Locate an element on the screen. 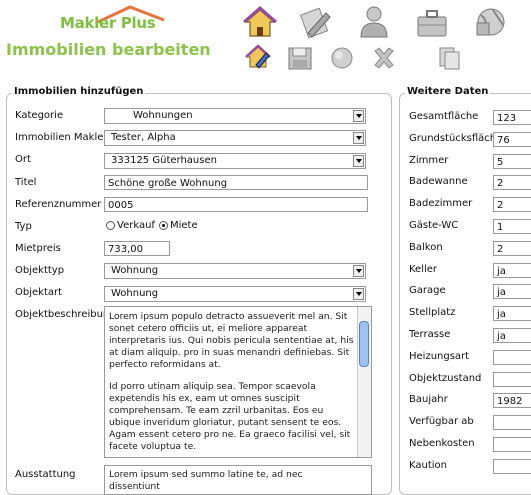  edit-house-icon is located at coordinates (258, 56).